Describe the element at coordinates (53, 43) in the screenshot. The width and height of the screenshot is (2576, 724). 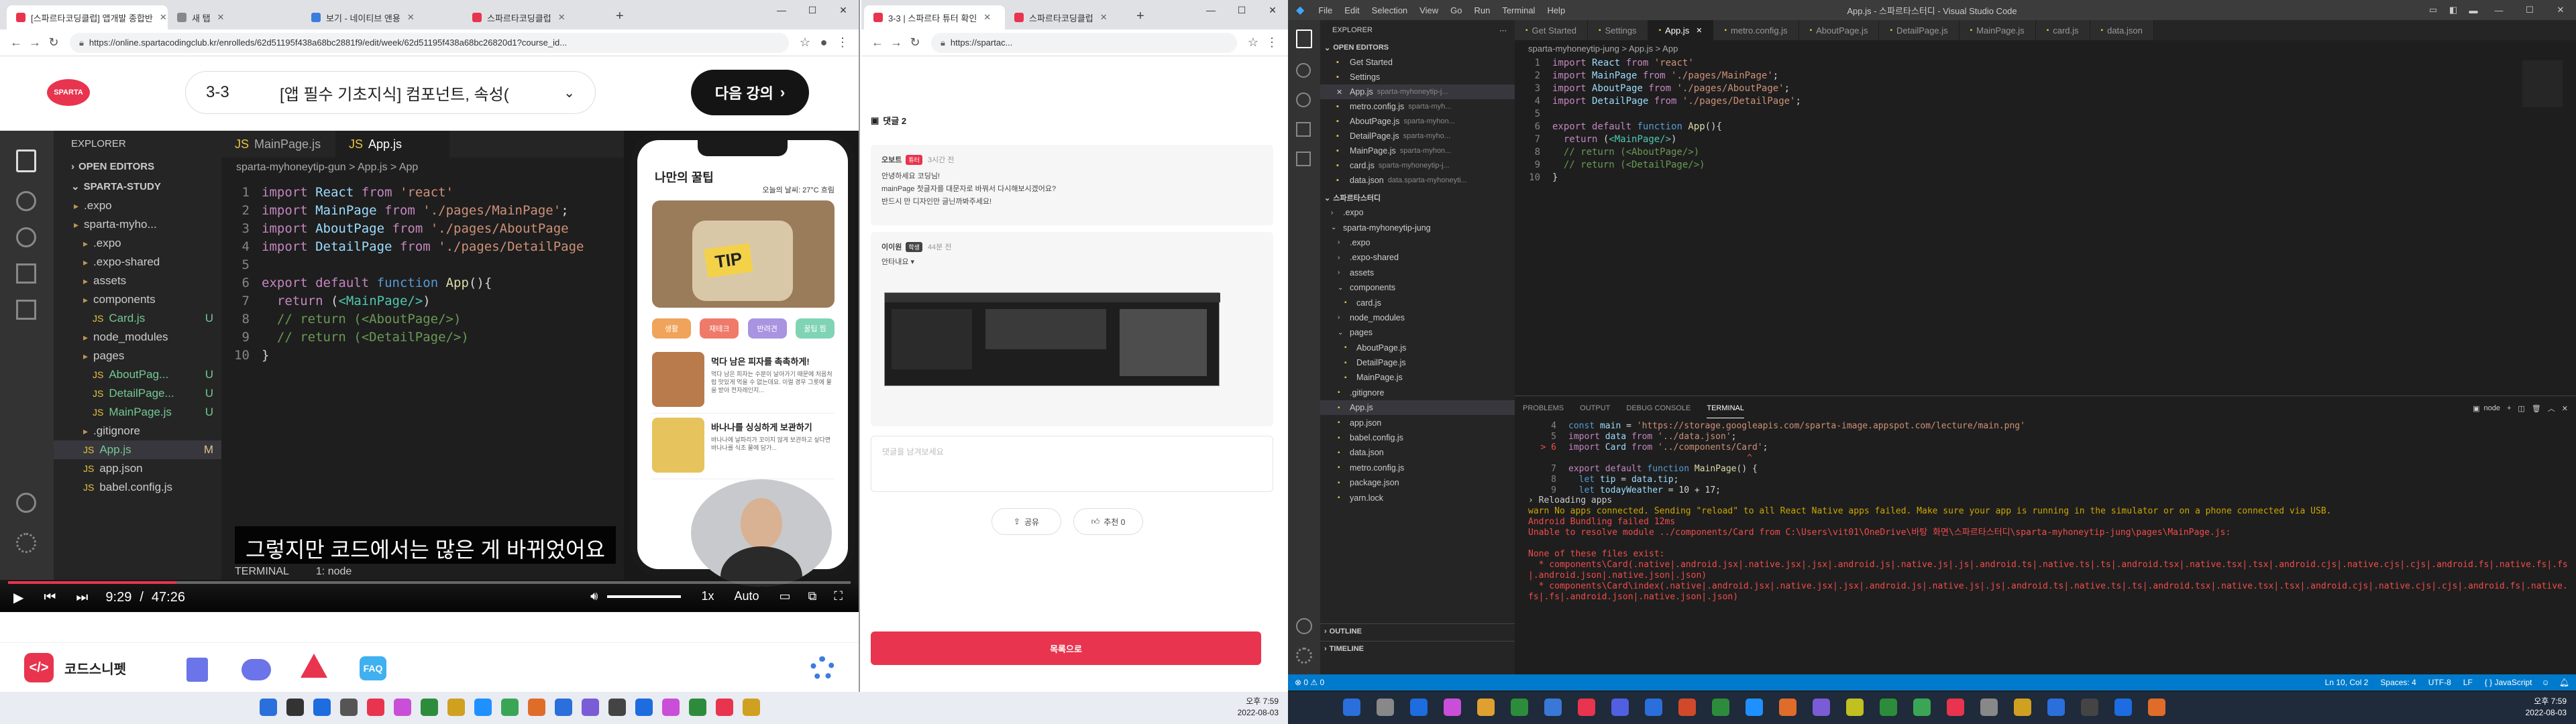
I see `reload-icon: ↻` at that location.